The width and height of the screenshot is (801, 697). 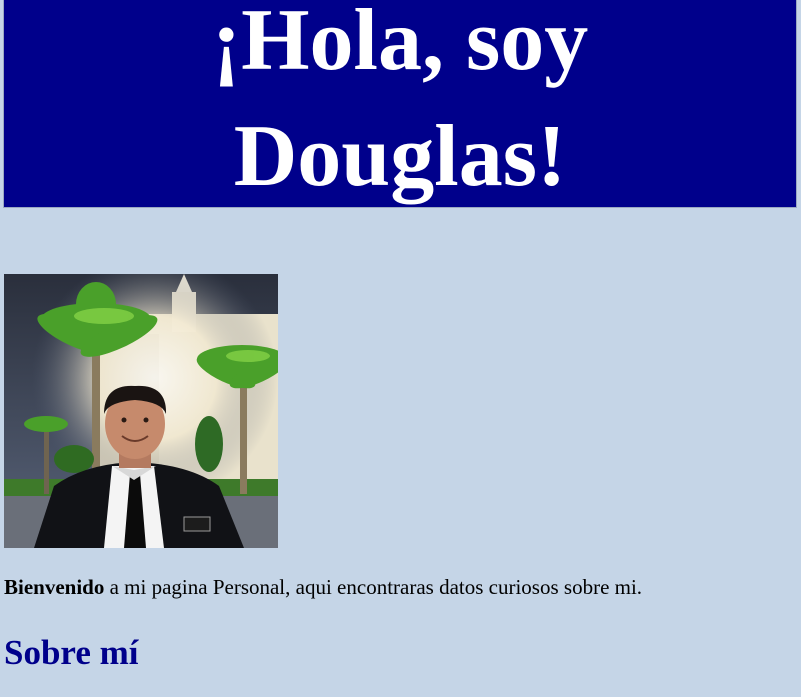 I want to click on profile-photo, so click(x=141, y=411).